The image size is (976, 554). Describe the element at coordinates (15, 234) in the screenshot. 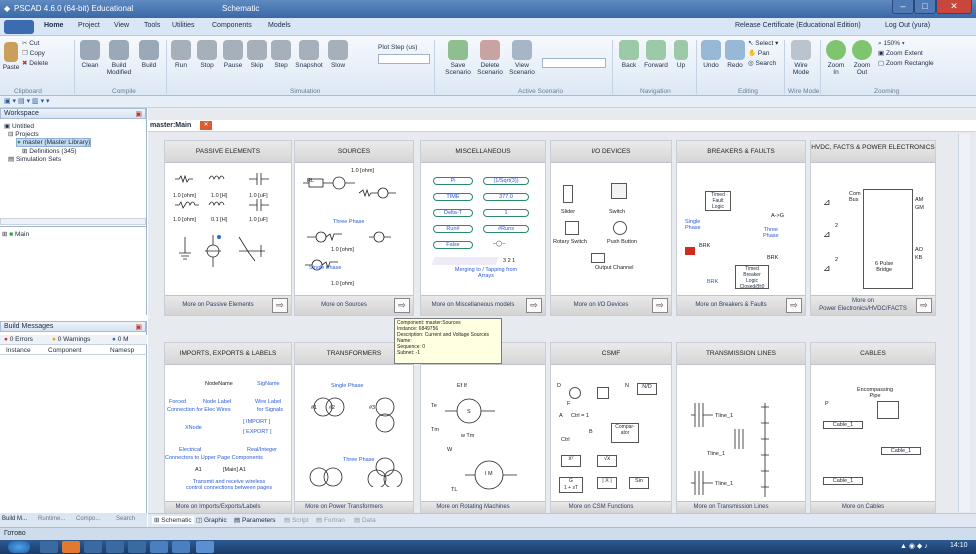

I see `tree-item-main: ⊞ ■ Main` at that location.